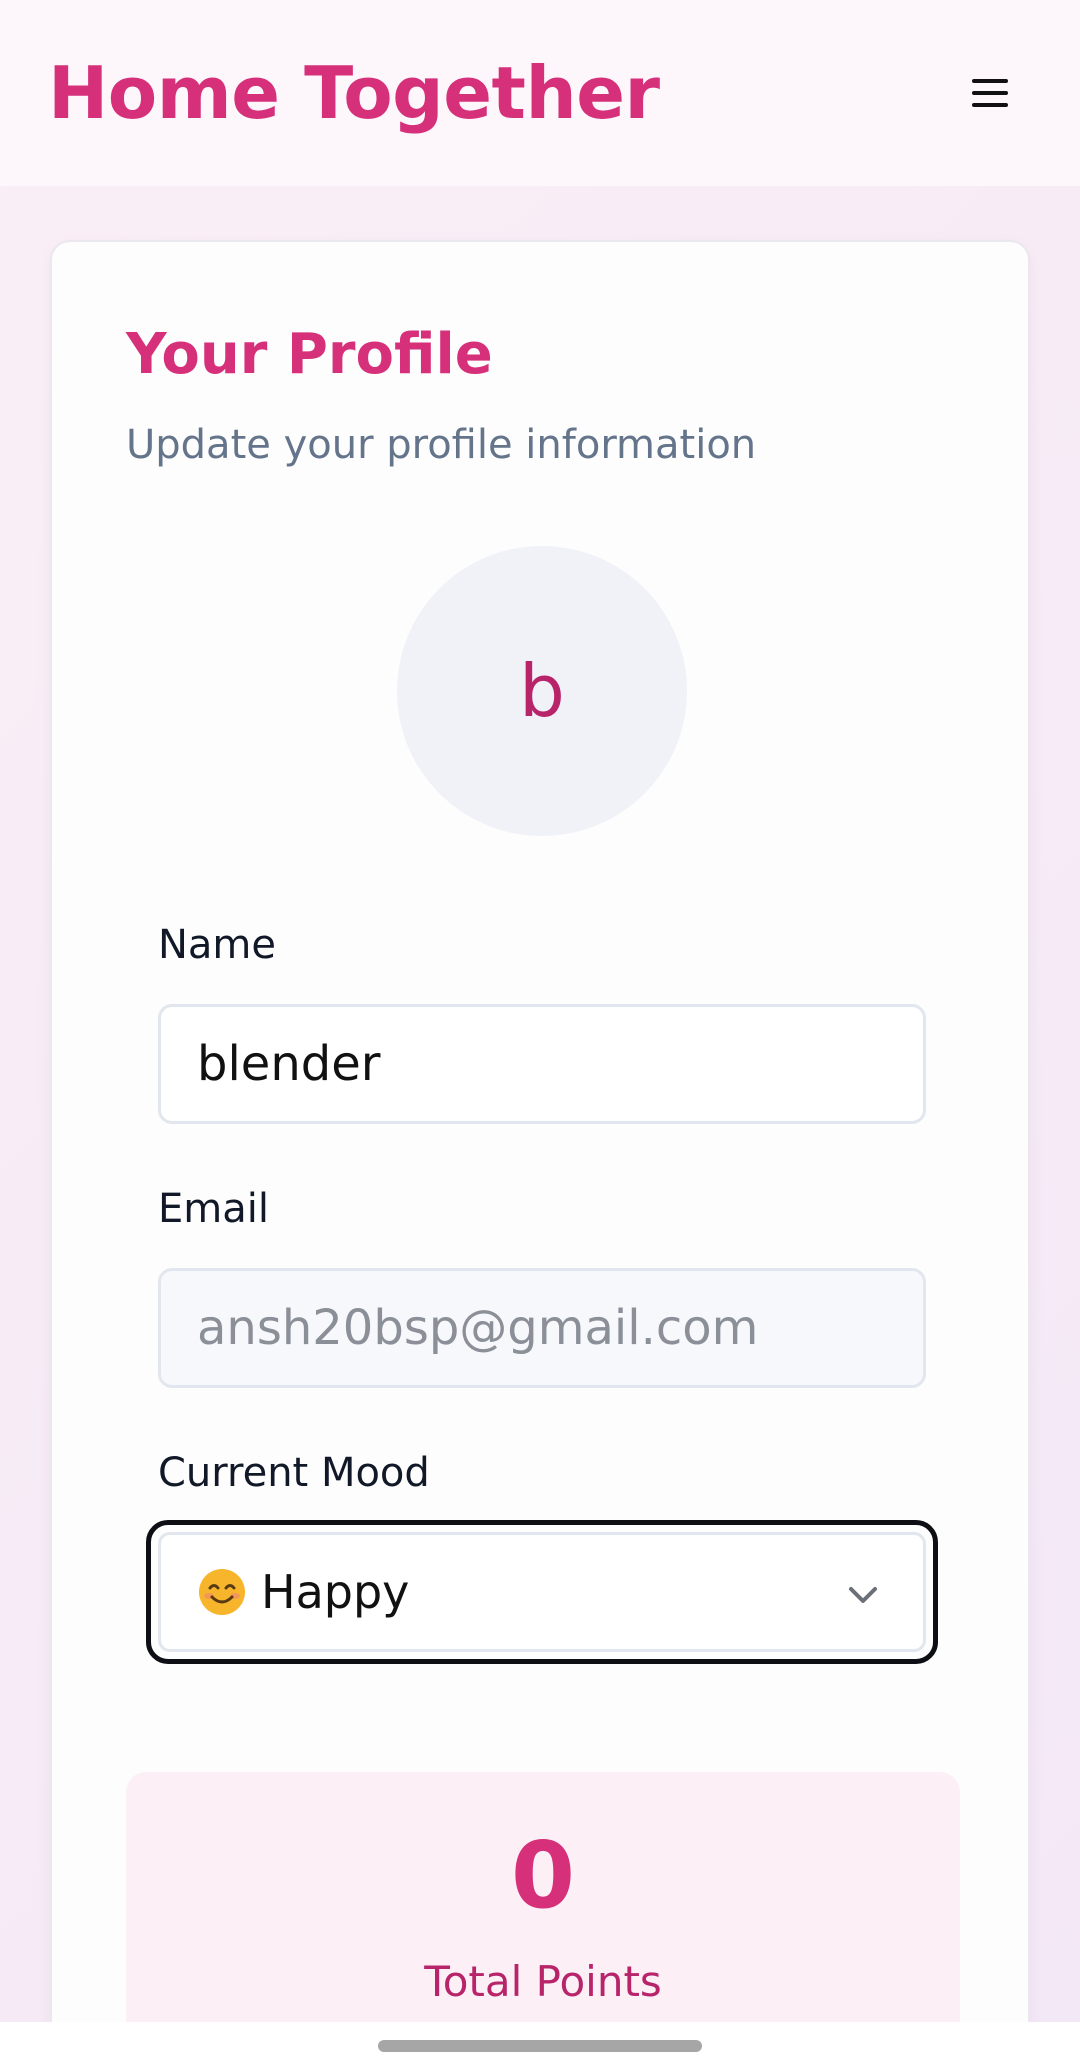 This screenshot has height=2068, width=1080. What do you see at coordinates (213, 1209) in the screenshot?
I see `email-label: Email` at bounding box center [213, 1209].